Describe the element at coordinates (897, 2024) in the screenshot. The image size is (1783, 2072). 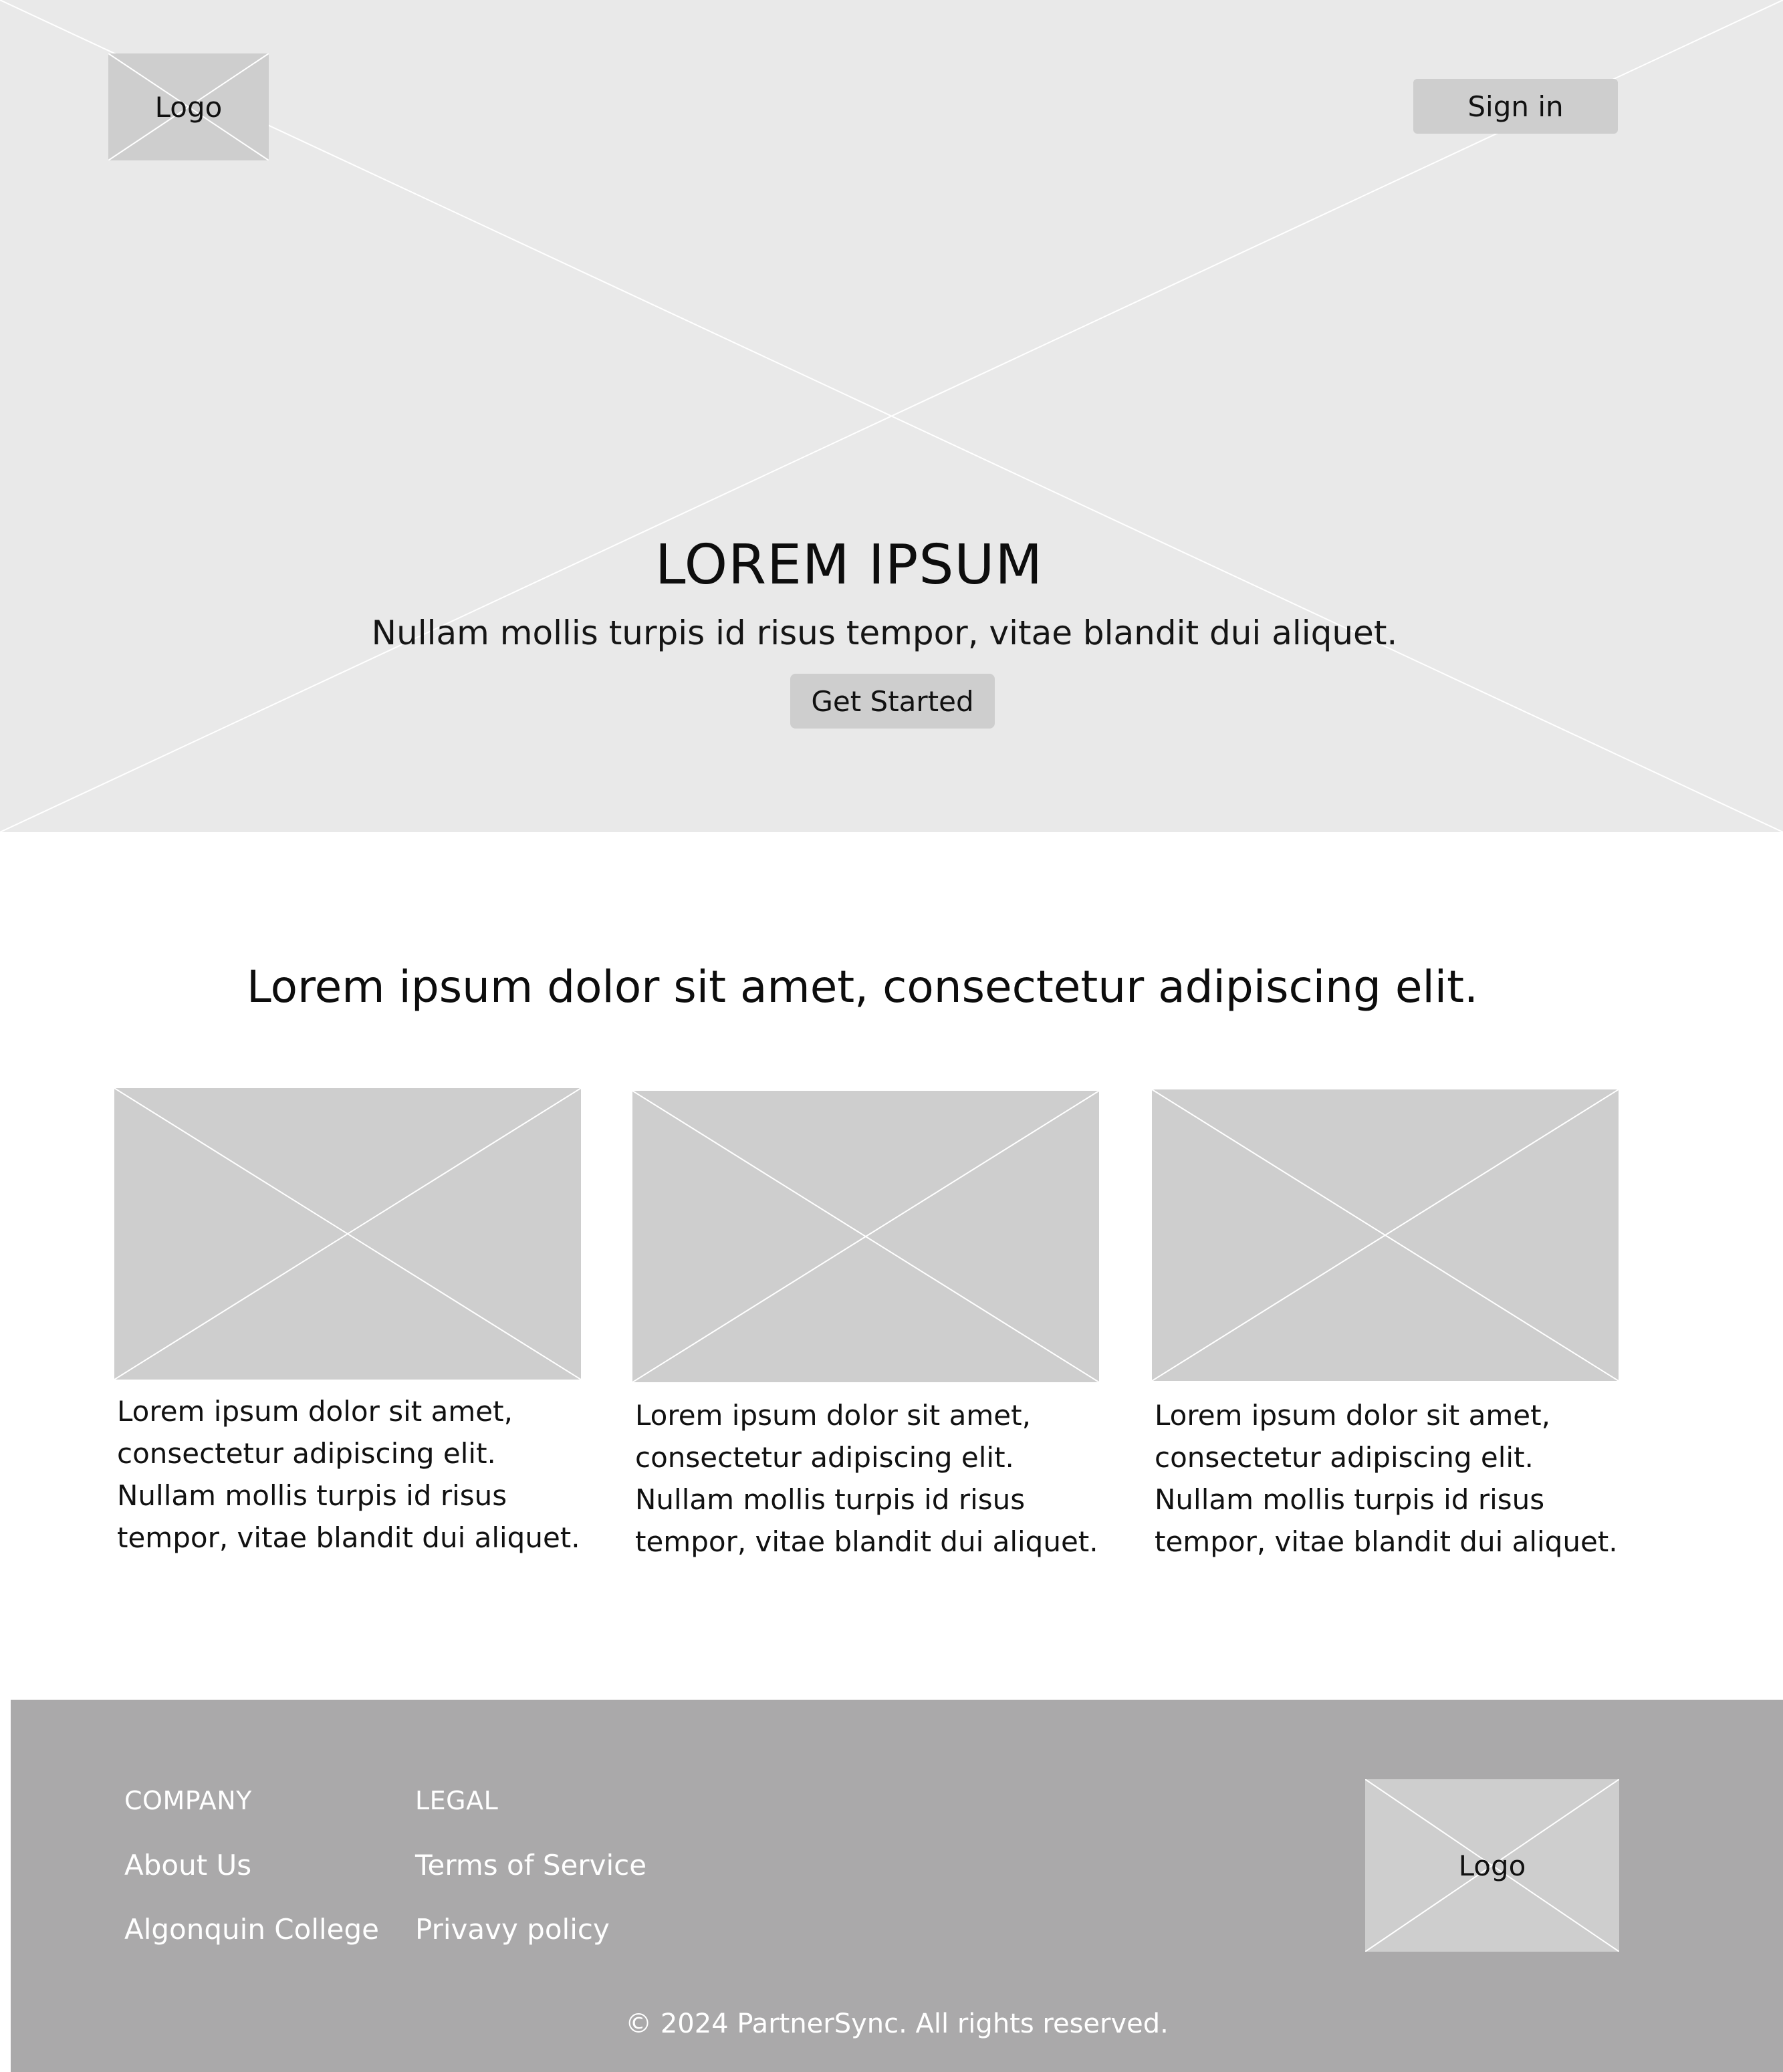
I see `copyright-text: © 2024 PartnerSync. All rights reserved.` at that location.